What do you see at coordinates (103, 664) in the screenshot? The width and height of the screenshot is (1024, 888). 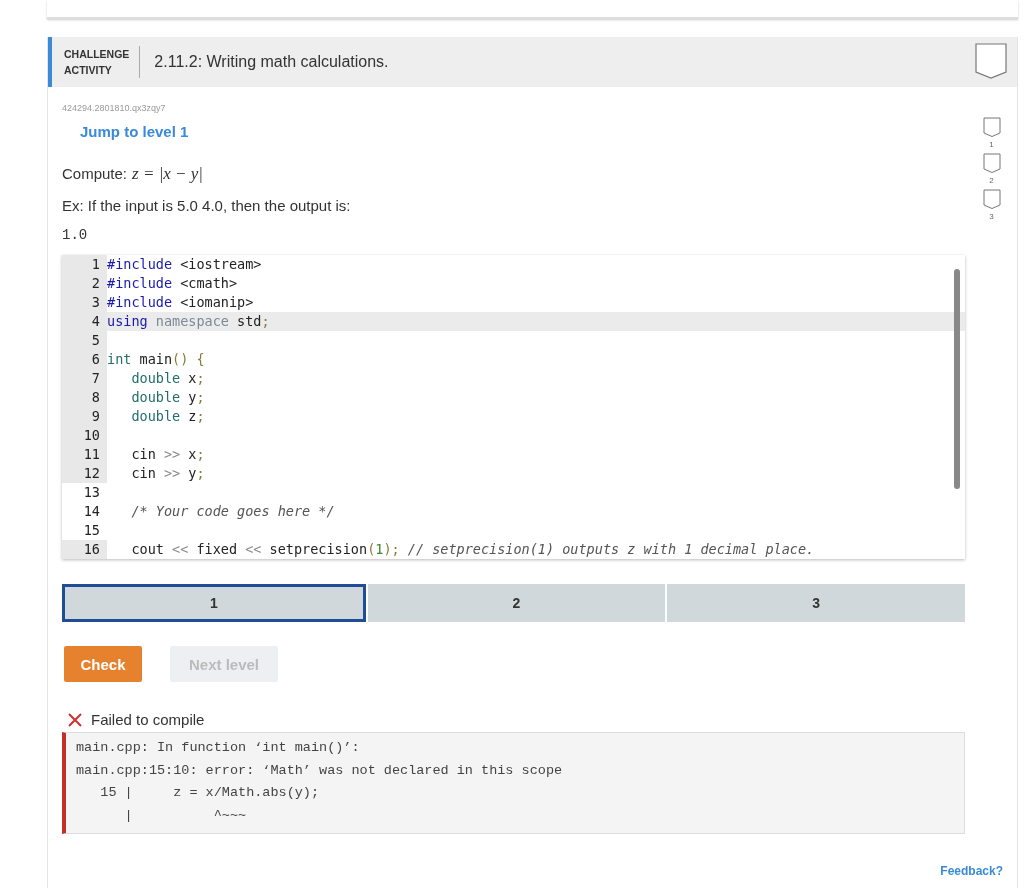 I see `check-button: Check` at bounding box center [103, 664].